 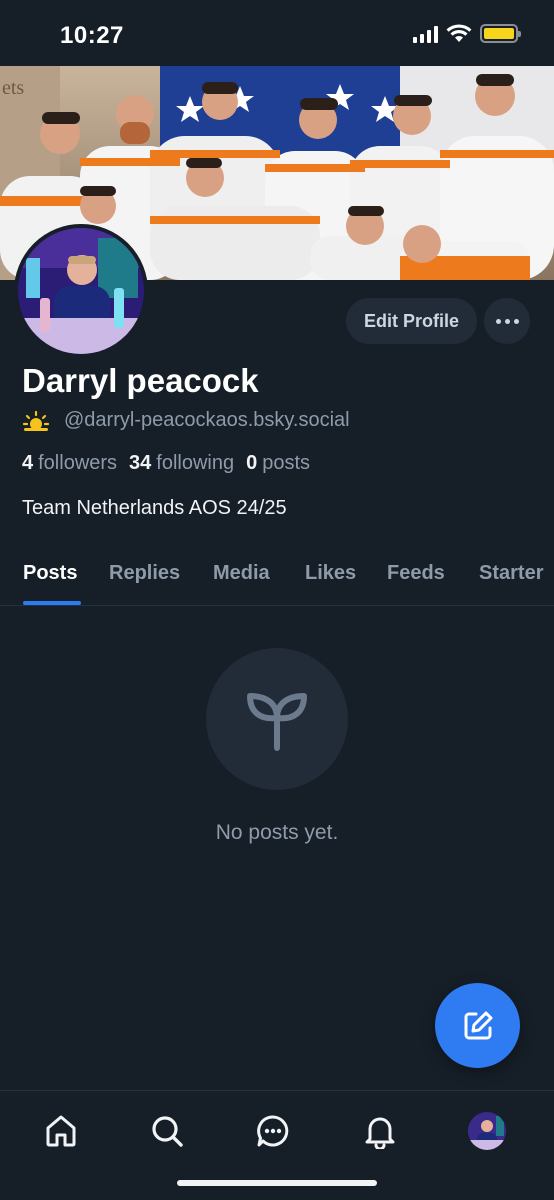 I want to click on tab-replies: Replies, so click(x=144, y=573).